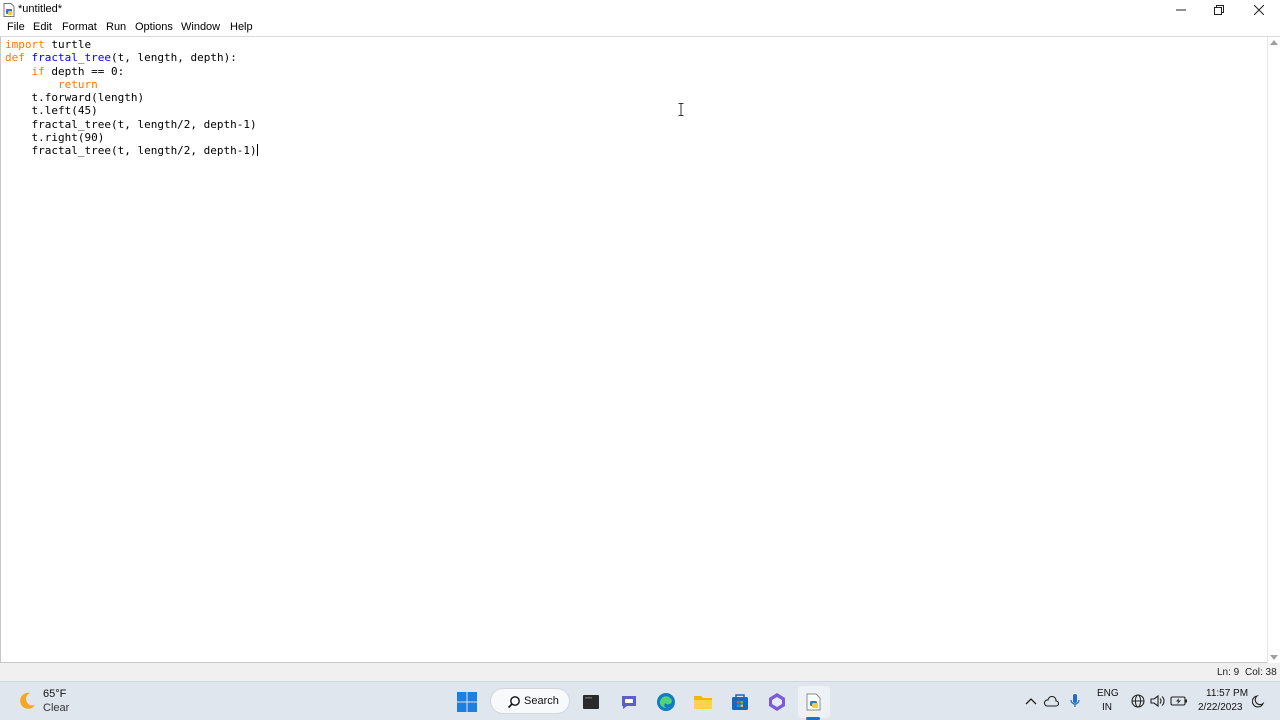  I want to click on code-function-name: fractal_tree, so click(71, 58).